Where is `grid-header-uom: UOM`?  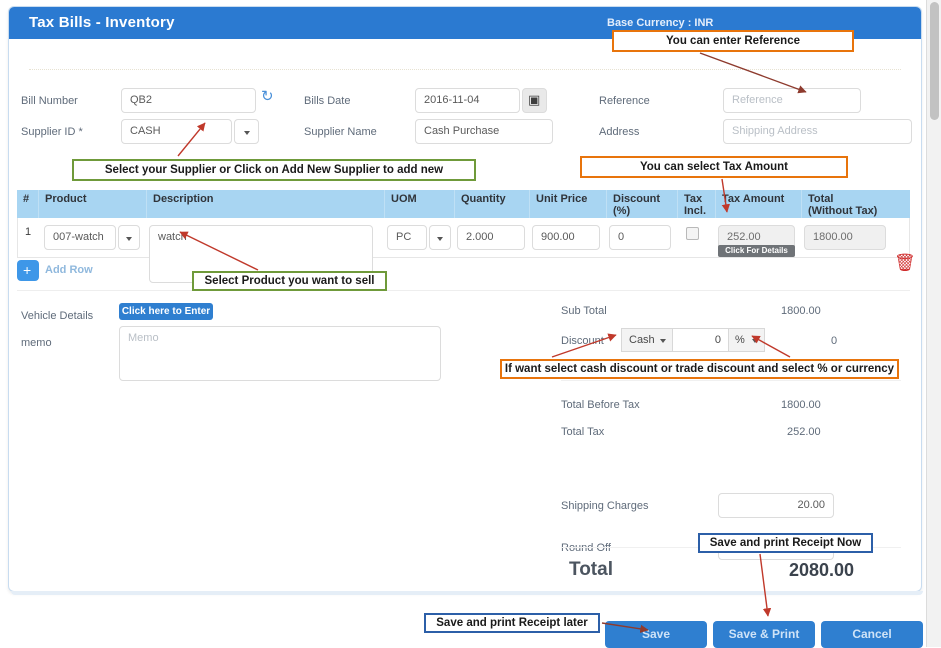
grid-header-uom: UOM is located at coordinates (420, 204).